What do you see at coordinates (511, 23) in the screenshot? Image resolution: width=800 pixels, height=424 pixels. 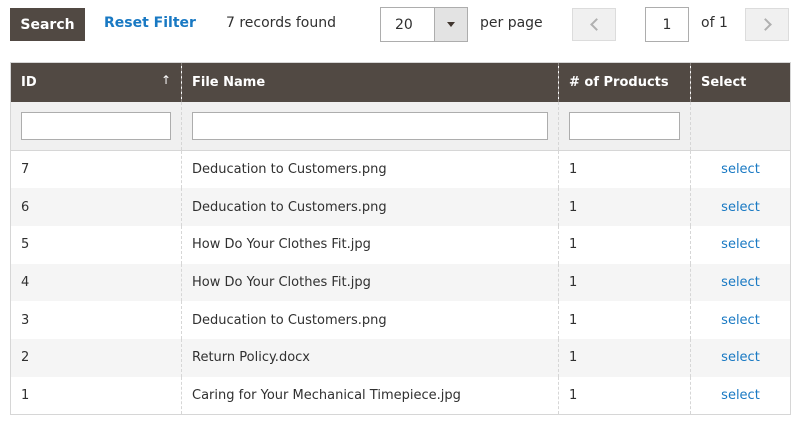 I see `per-page-label: per page` at bounding box center [511, 23].